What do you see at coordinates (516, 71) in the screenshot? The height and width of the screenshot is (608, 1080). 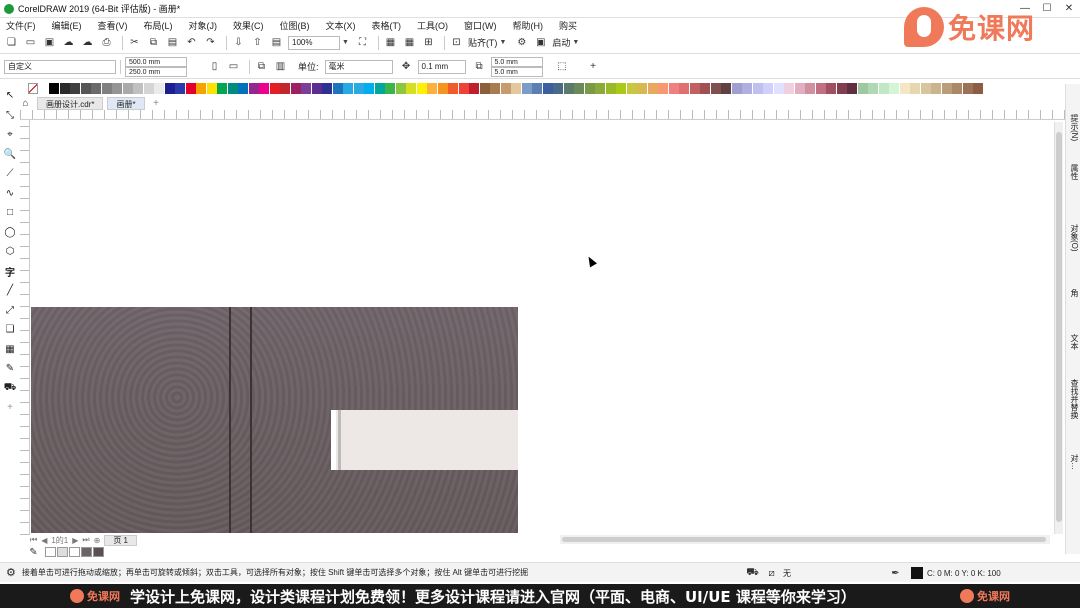 I see `duplicate-y-field: 5.0 mm` at bounding box center [516, 71].